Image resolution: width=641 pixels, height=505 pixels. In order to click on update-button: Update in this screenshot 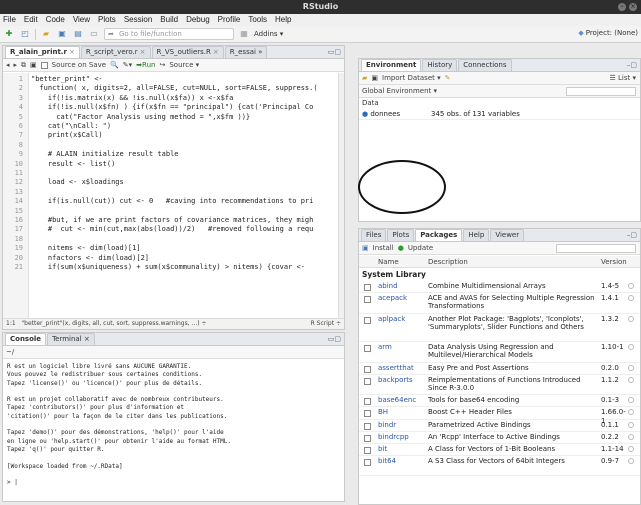, I will do `click(420, 248)`.